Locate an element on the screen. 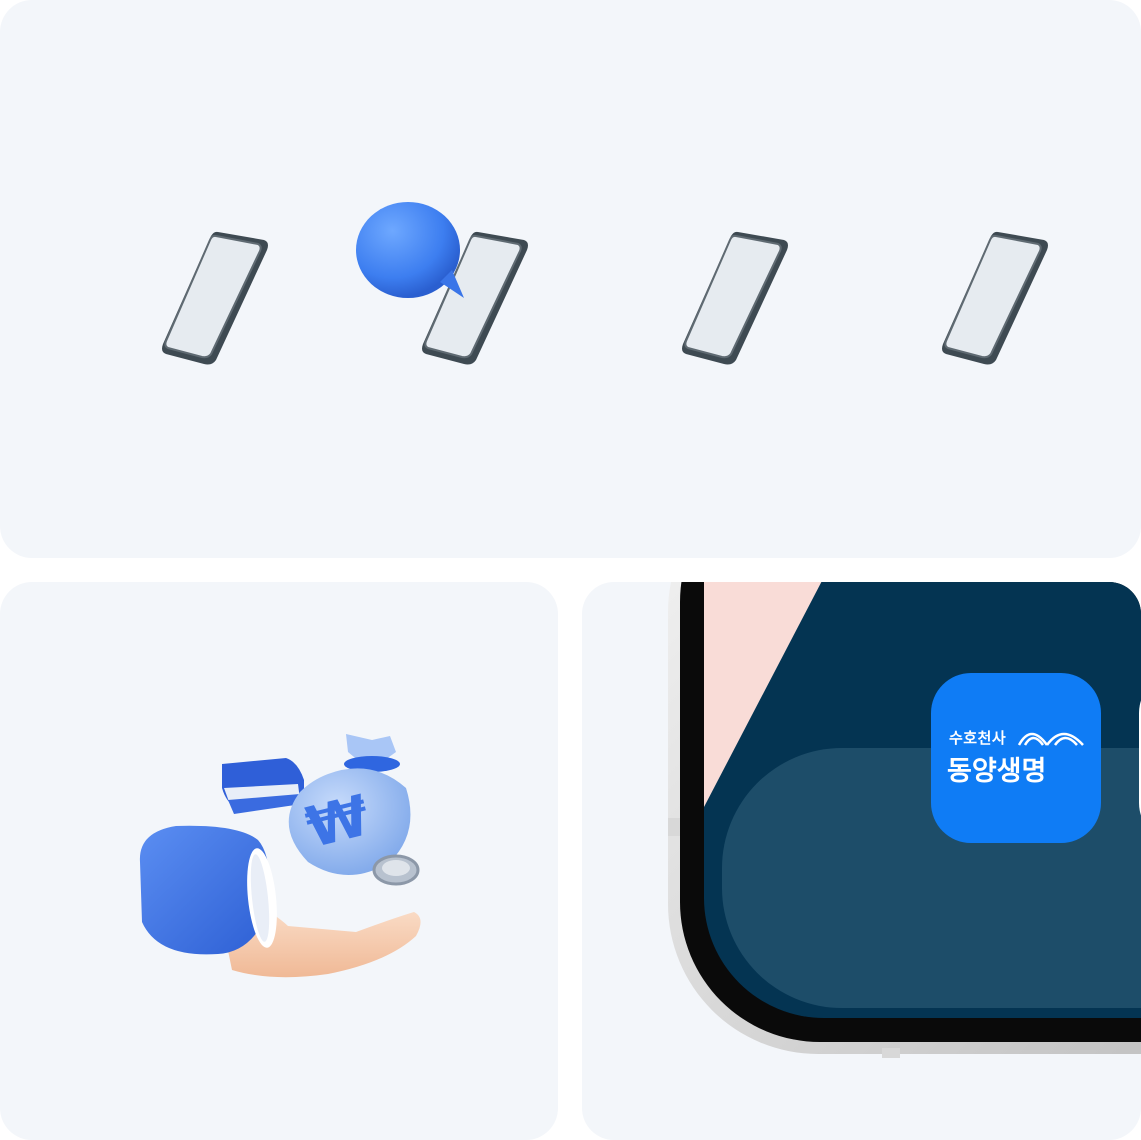  phone-screen: 수호천사 동양생명 is located at coordinates (922, 800).